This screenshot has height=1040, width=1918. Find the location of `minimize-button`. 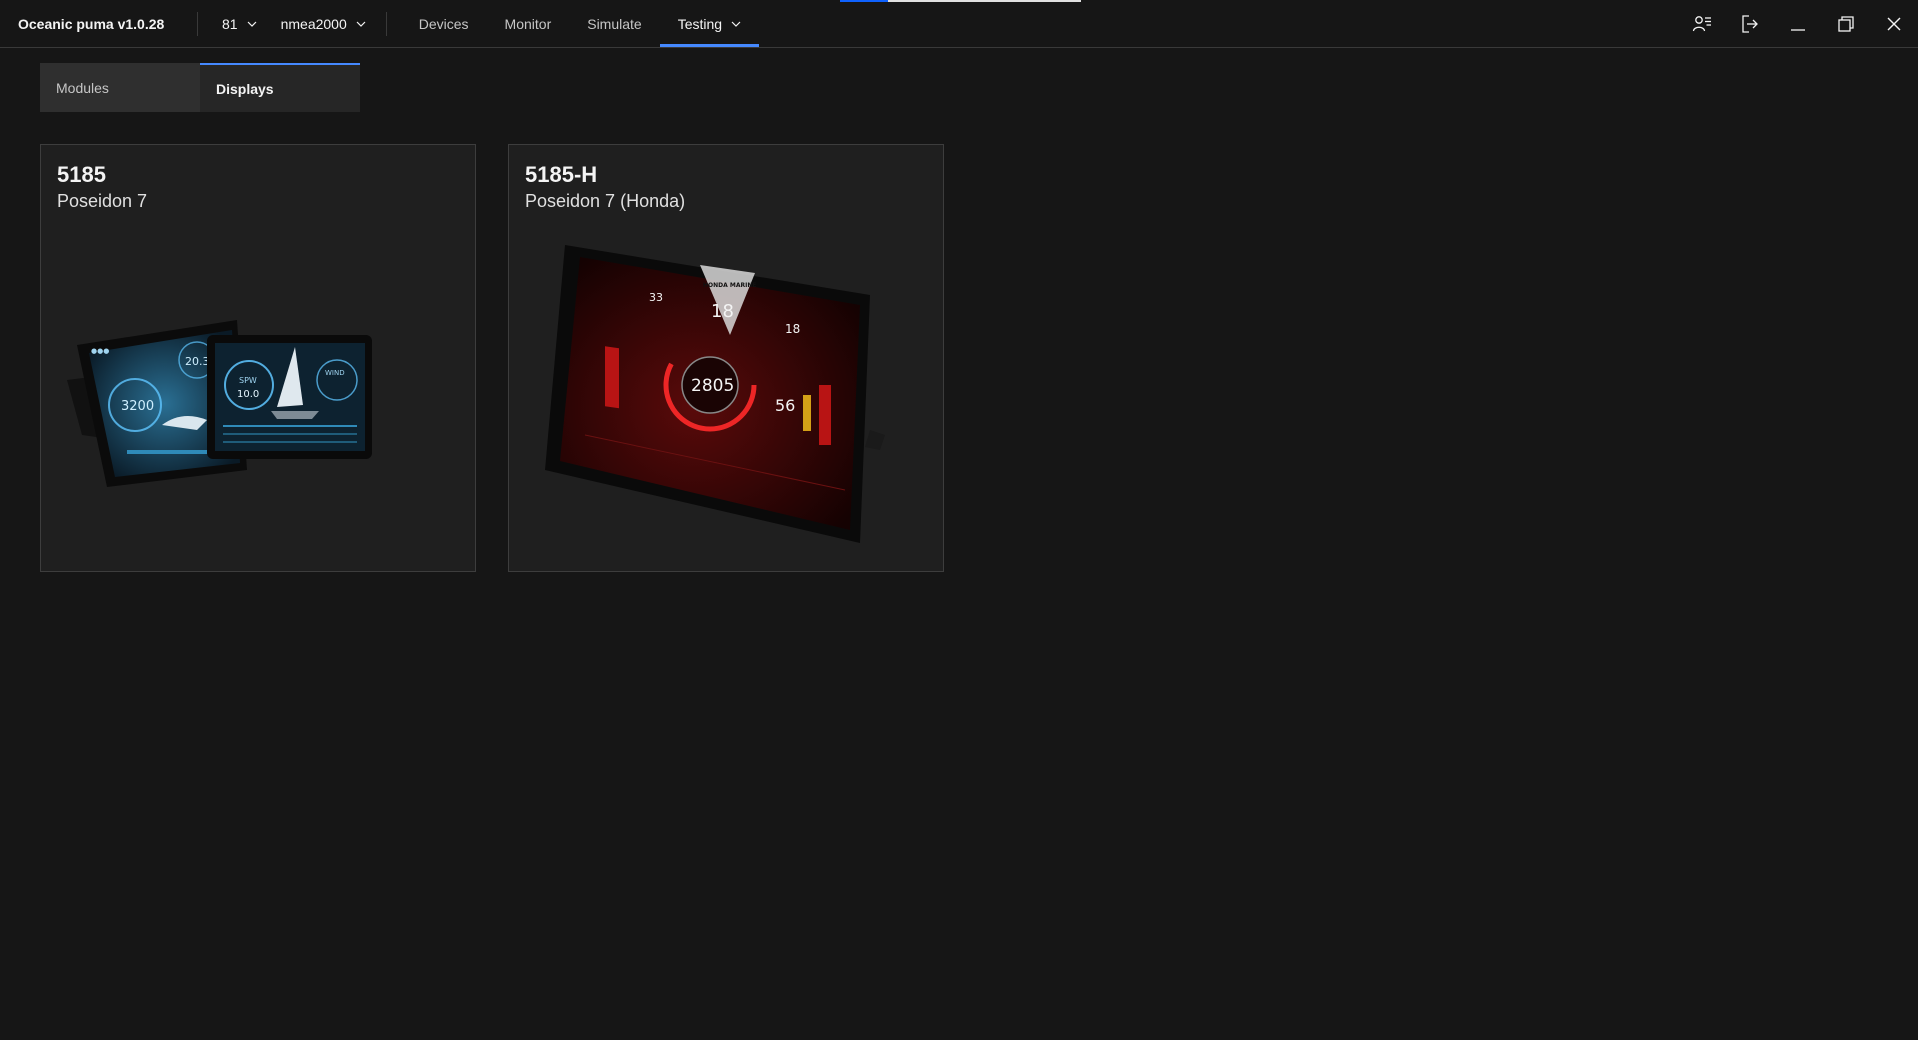

minimize-button is located at coordinates (1798, 23).